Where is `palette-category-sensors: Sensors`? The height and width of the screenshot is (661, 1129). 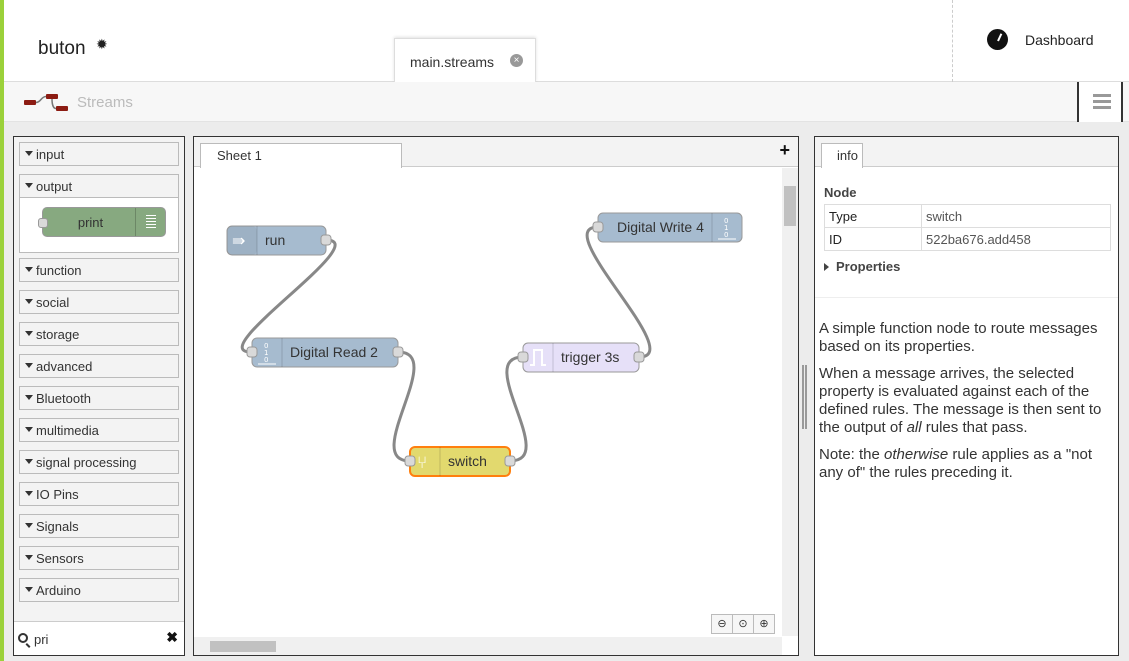
palette-category-sensors: Sensors is located at coordinates (99, 558).